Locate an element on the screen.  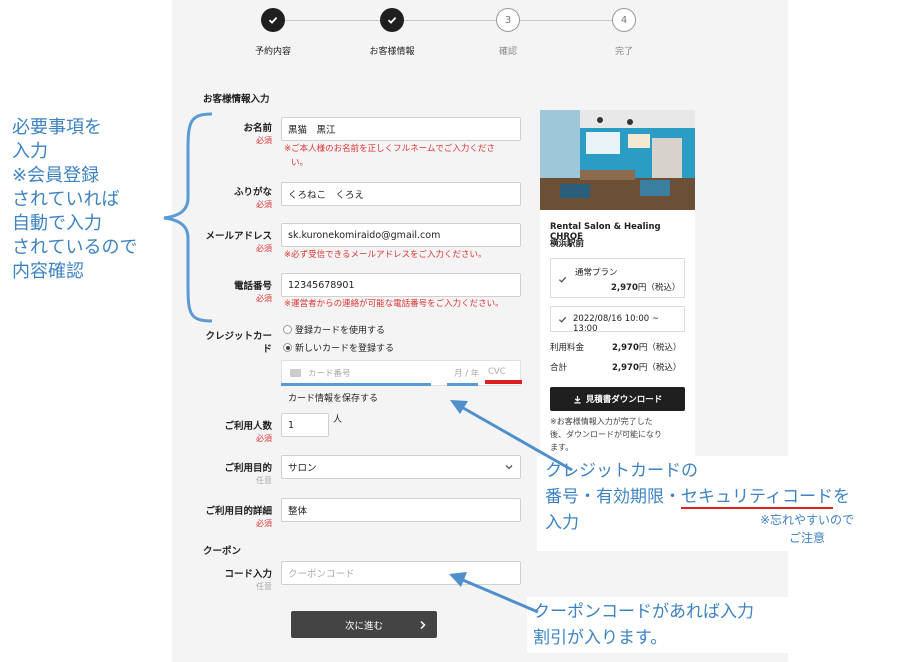
radio-new-card: 新しいカードを登録する is located at coordinates (338, 347).